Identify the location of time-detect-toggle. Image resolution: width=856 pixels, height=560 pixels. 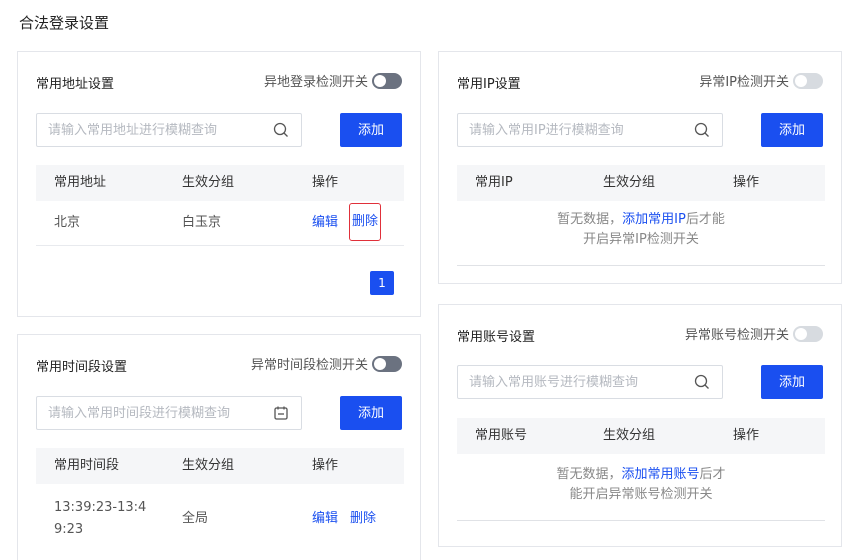
(387, 363).